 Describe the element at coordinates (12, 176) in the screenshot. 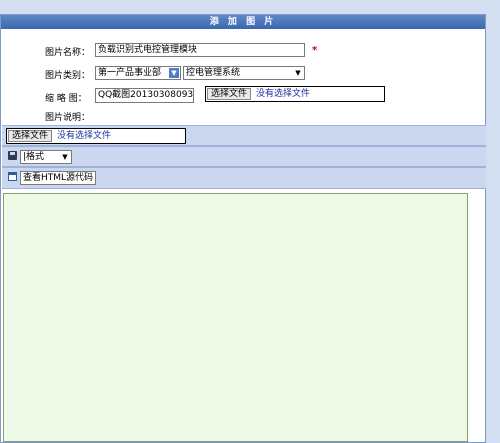

I see `source-code-icon` at that location.